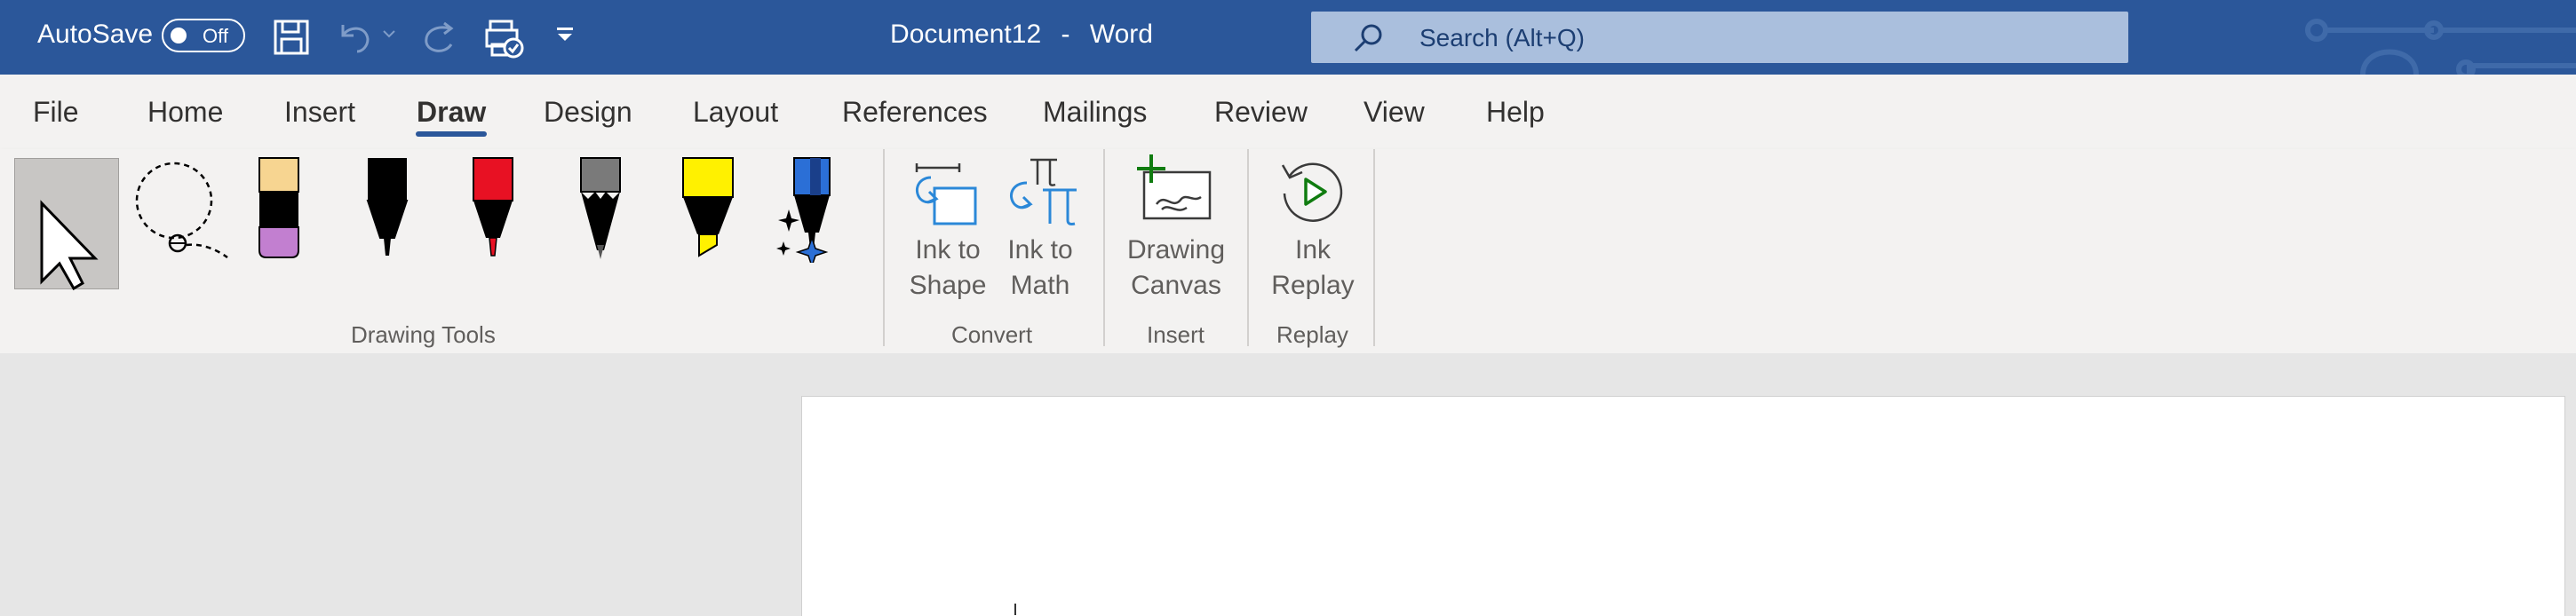 The image size is (2576, 616). I want to click on pencil-button, so click(600, 211).